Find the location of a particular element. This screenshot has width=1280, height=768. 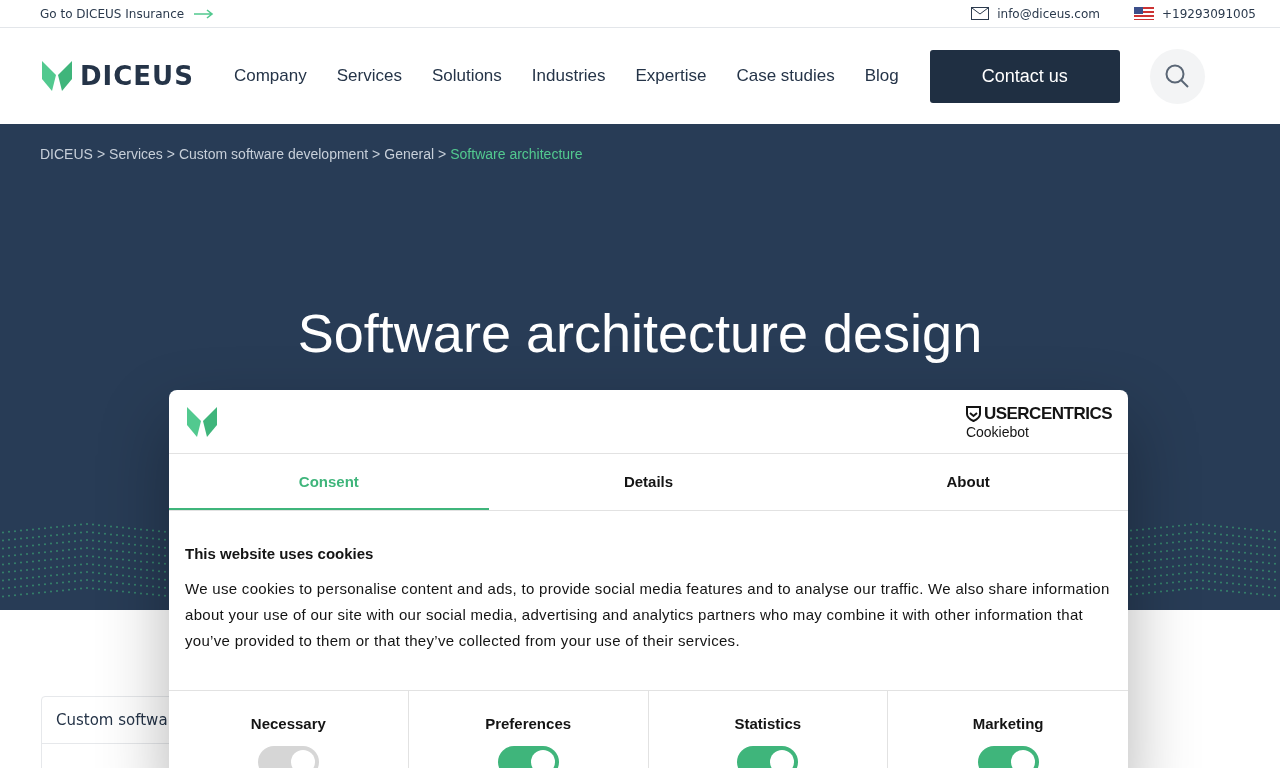

nav-link: Case studies is located at coordinates (785, 76).